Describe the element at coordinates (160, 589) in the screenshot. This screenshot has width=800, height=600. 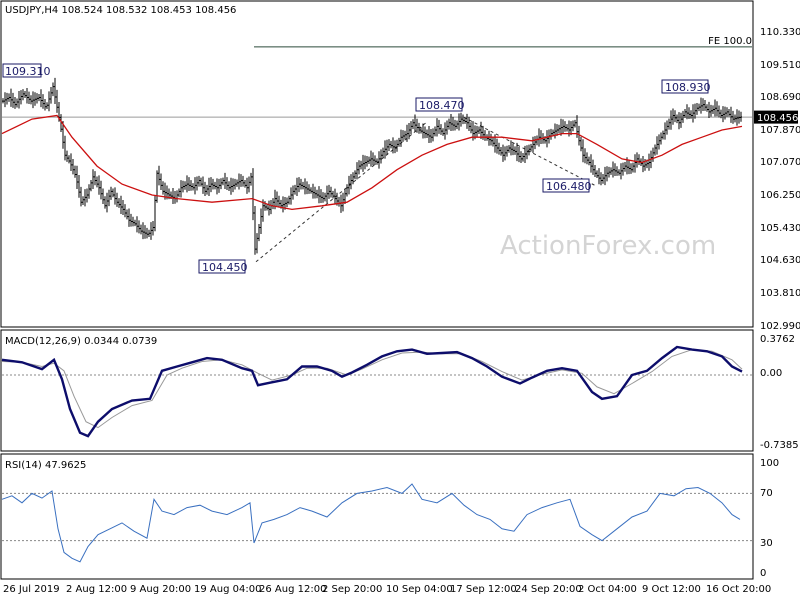
I see `xtick-label: 9 Aug 20:00` at that location.